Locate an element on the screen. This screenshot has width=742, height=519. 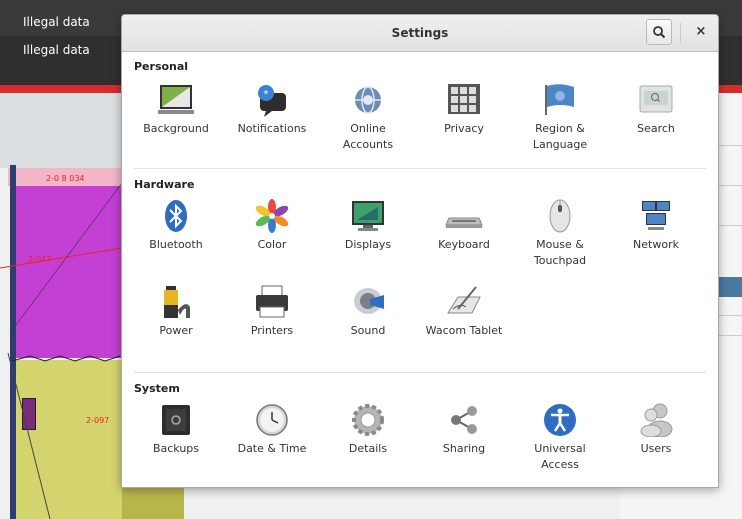
close-button: × is located at coordinates (701, 32).